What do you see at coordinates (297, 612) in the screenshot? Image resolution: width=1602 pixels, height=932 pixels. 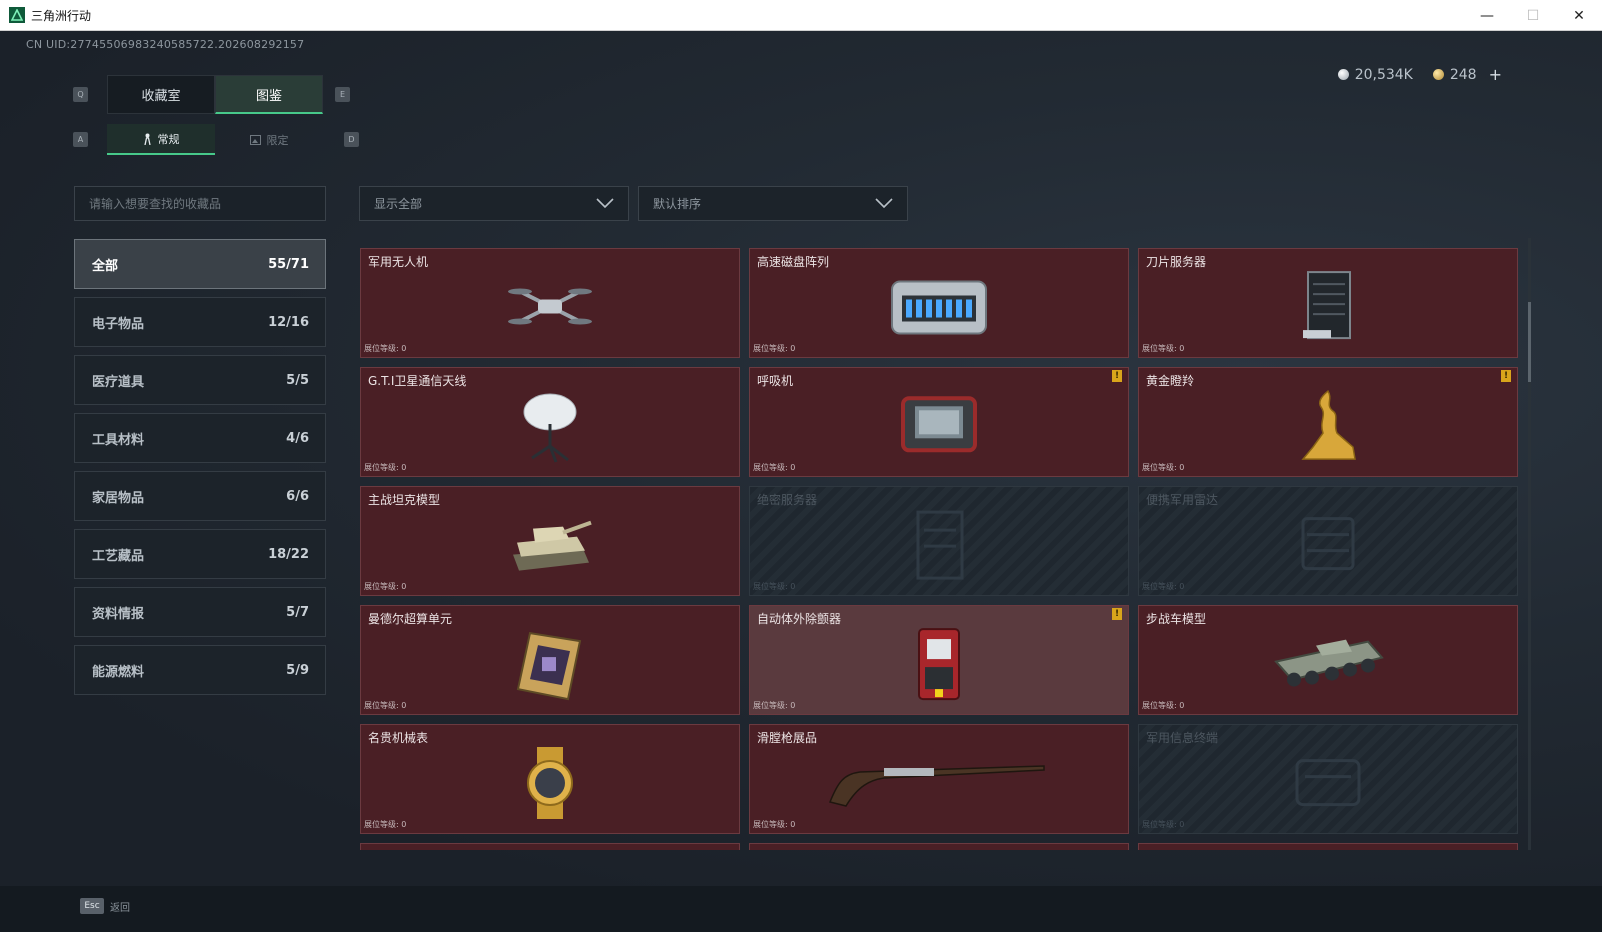 I see `category-count: 5/7` at bounding box center [297, 612].